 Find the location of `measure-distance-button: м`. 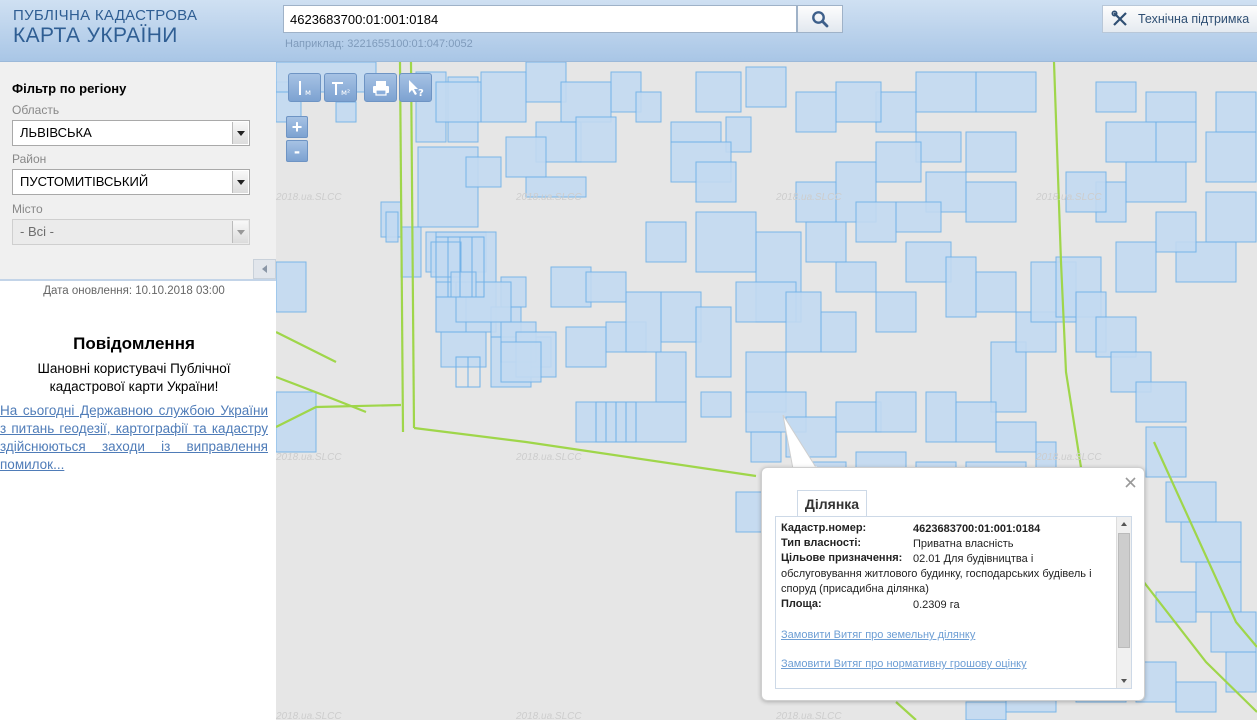

measure-distance-button: м is located at coordinates (304, 87).